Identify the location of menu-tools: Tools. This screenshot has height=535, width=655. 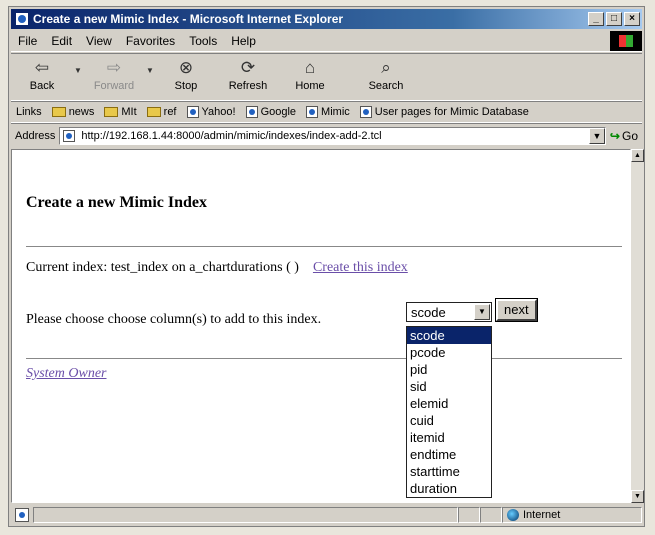
(203, 41).